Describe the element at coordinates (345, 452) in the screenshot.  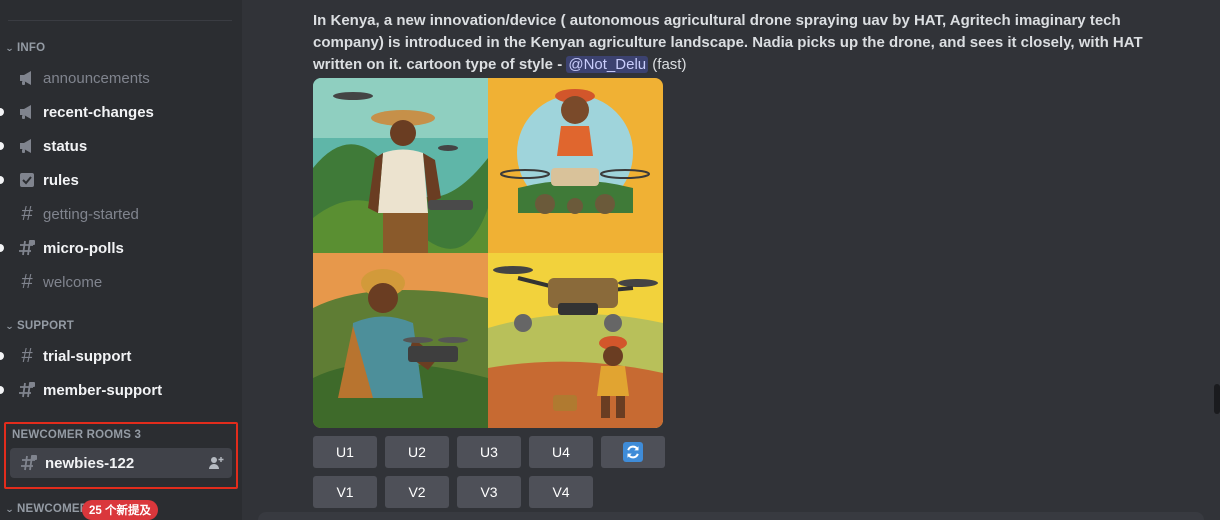
I see `upscale-button-1: U1` at that location.